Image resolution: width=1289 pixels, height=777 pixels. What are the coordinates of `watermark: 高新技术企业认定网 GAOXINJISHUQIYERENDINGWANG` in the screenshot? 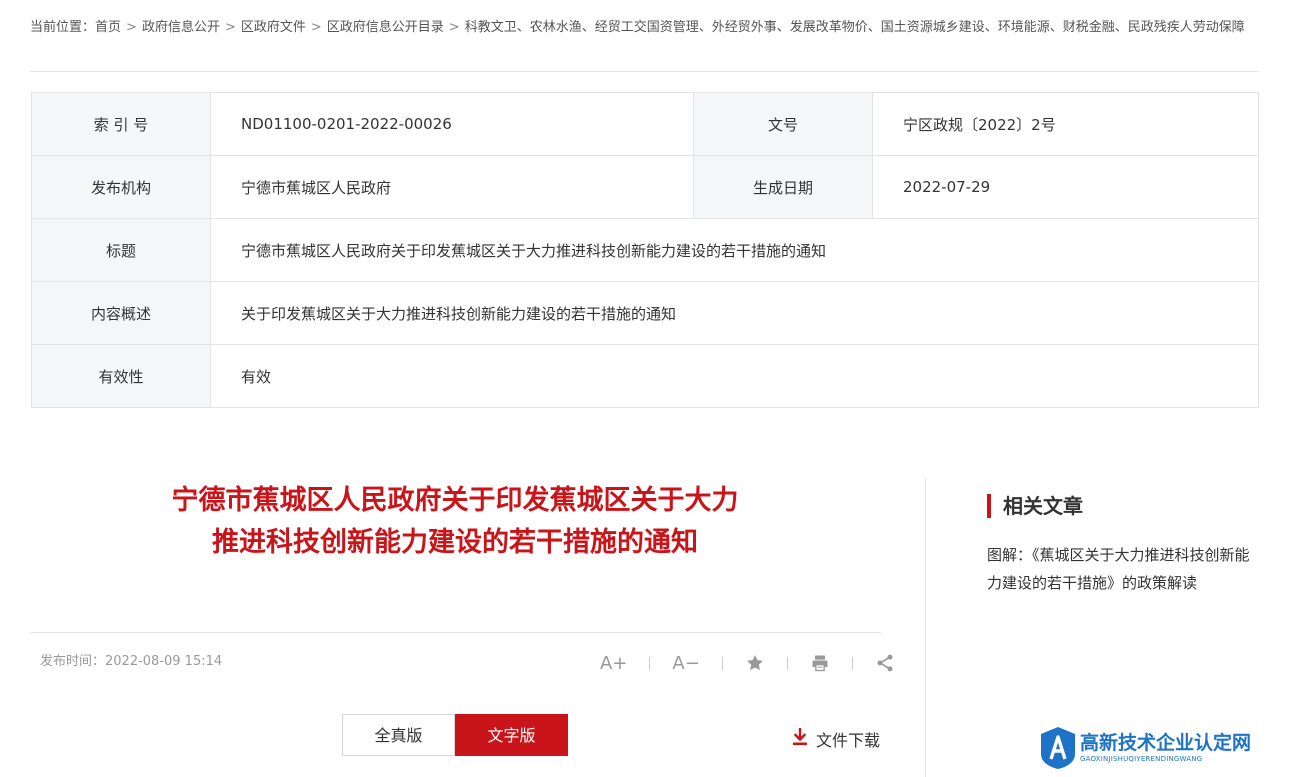 It's located at (1145, 748).